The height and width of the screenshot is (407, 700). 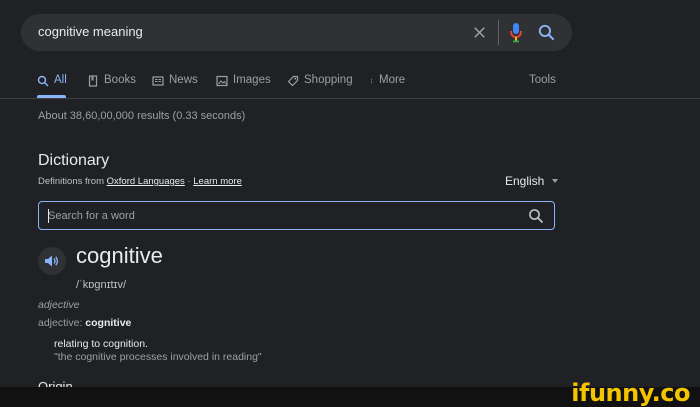 What do you see at coordinates (90, 31) in the screenshot?
I see `search-query: cognitive meaning` at bounding box center [90, 31].